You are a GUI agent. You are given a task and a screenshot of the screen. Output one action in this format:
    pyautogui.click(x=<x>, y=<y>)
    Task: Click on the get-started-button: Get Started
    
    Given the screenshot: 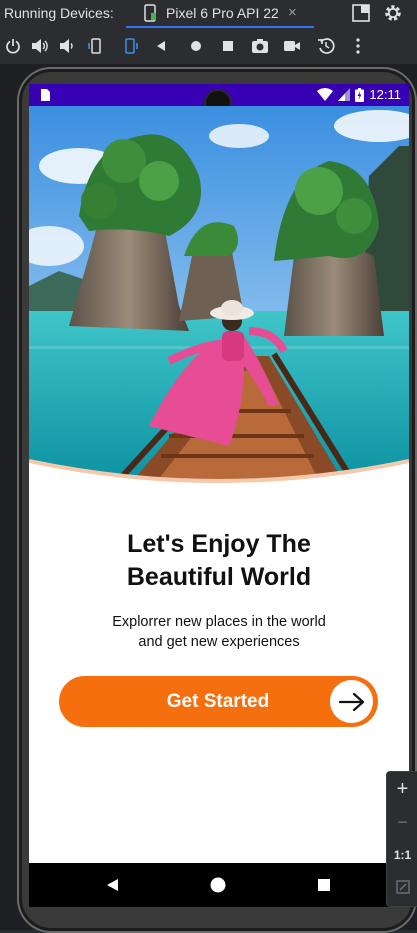 What is the action you would take?
    pyautogui.click(x=218, y=701)
    